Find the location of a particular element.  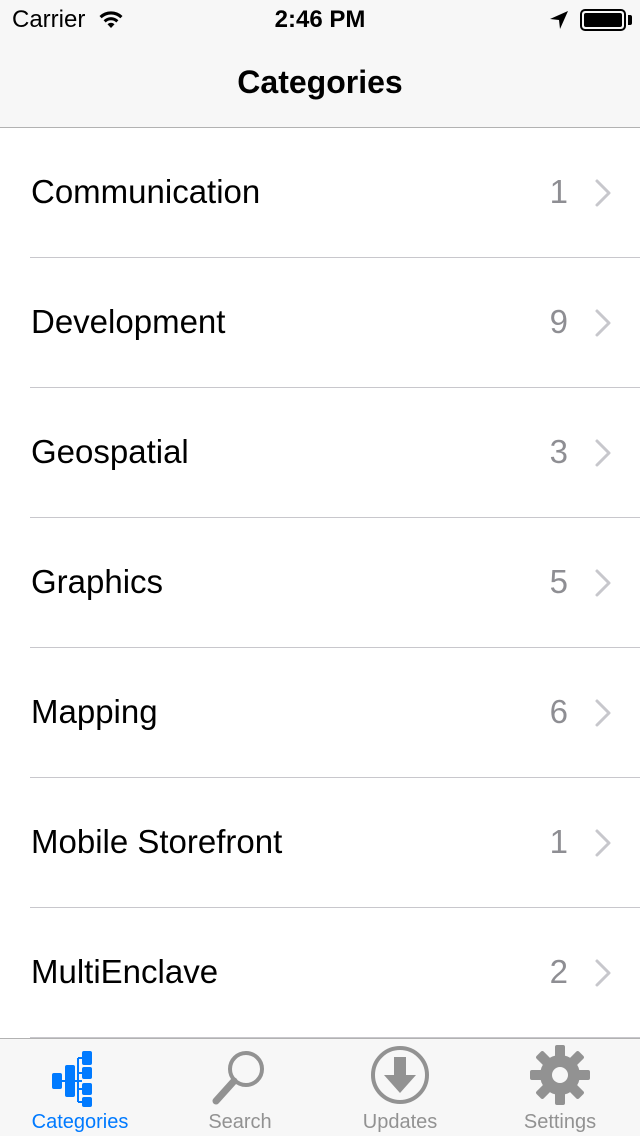

category-row-multienclave: MultiEnclave 2 is located at coordinates (320, 973).